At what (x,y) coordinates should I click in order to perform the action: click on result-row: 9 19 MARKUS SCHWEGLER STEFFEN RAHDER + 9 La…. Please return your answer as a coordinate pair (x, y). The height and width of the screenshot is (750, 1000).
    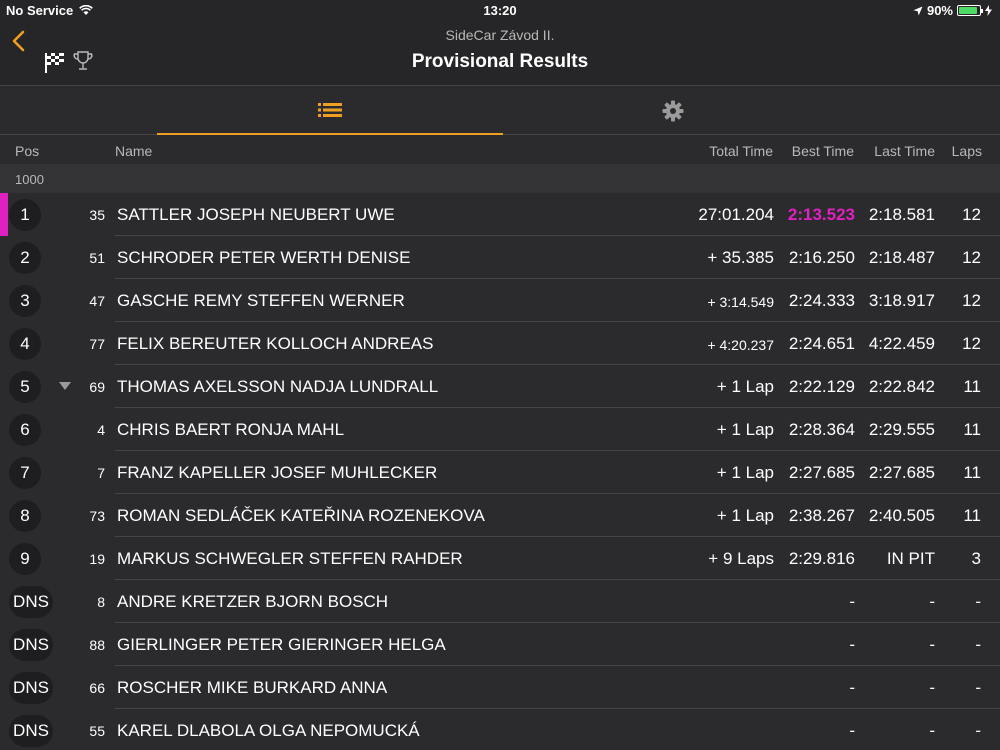
    Looking at the image, I should click on (500, 558).